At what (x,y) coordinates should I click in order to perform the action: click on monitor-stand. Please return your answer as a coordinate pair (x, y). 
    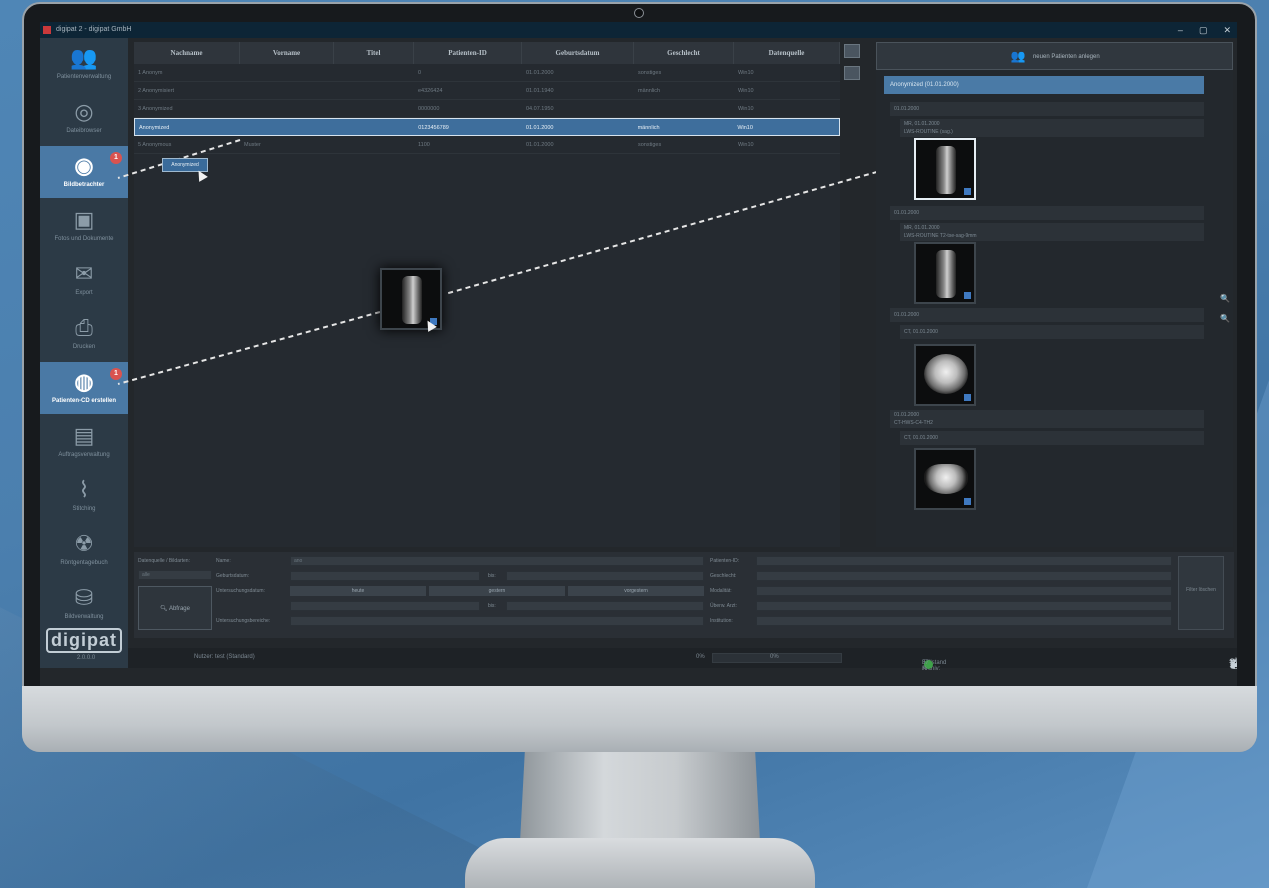
    Looking at the image, I should click on (640, 797).